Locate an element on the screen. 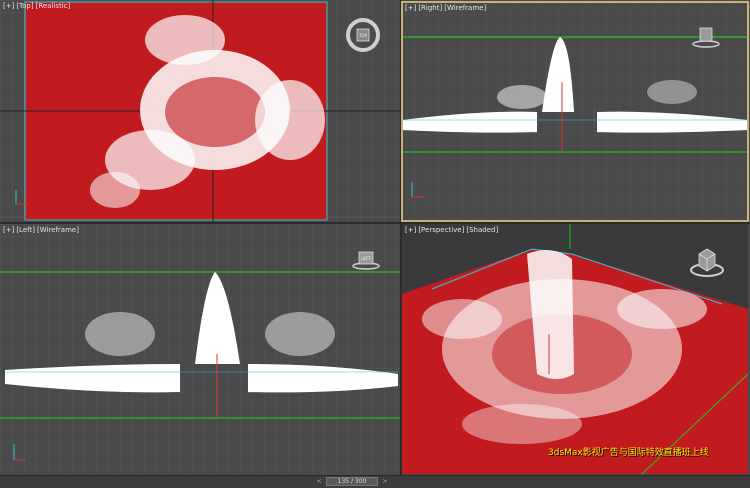 This screenshot has width=750, height=488. viewport-top-label: [+] [Top] [Realistic] is located at coordinates (37, 6).